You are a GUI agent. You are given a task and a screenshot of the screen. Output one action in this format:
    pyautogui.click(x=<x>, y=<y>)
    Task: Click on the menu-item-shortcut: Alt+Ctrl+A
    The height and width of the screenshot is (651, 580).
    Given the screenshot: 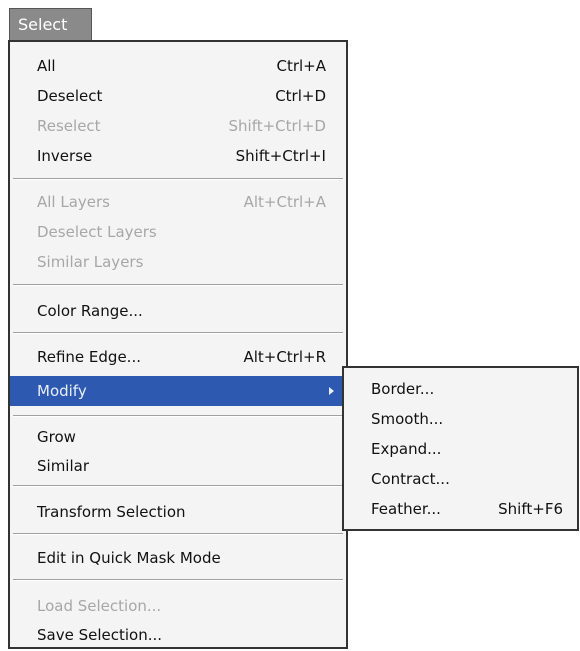 What is the action you would take?
    pyautogui.click(x=284, y=202)
    